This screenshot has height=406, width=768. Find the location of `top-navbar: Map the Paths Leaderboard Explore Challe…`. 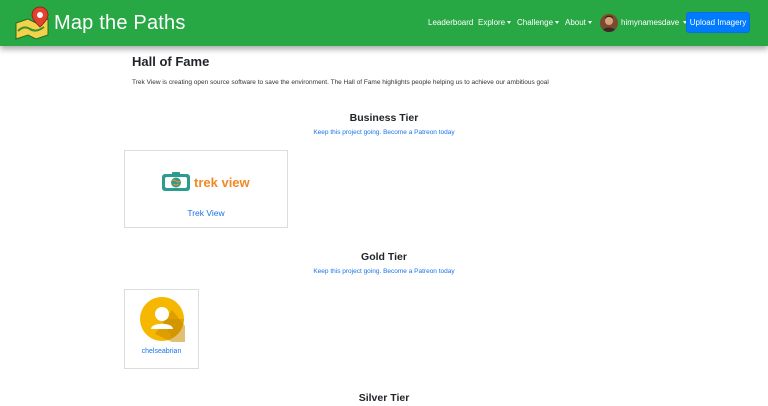

top-navbar: Map the Paths Leaderboard Explore Challe… is located at coordinates (384, 23).